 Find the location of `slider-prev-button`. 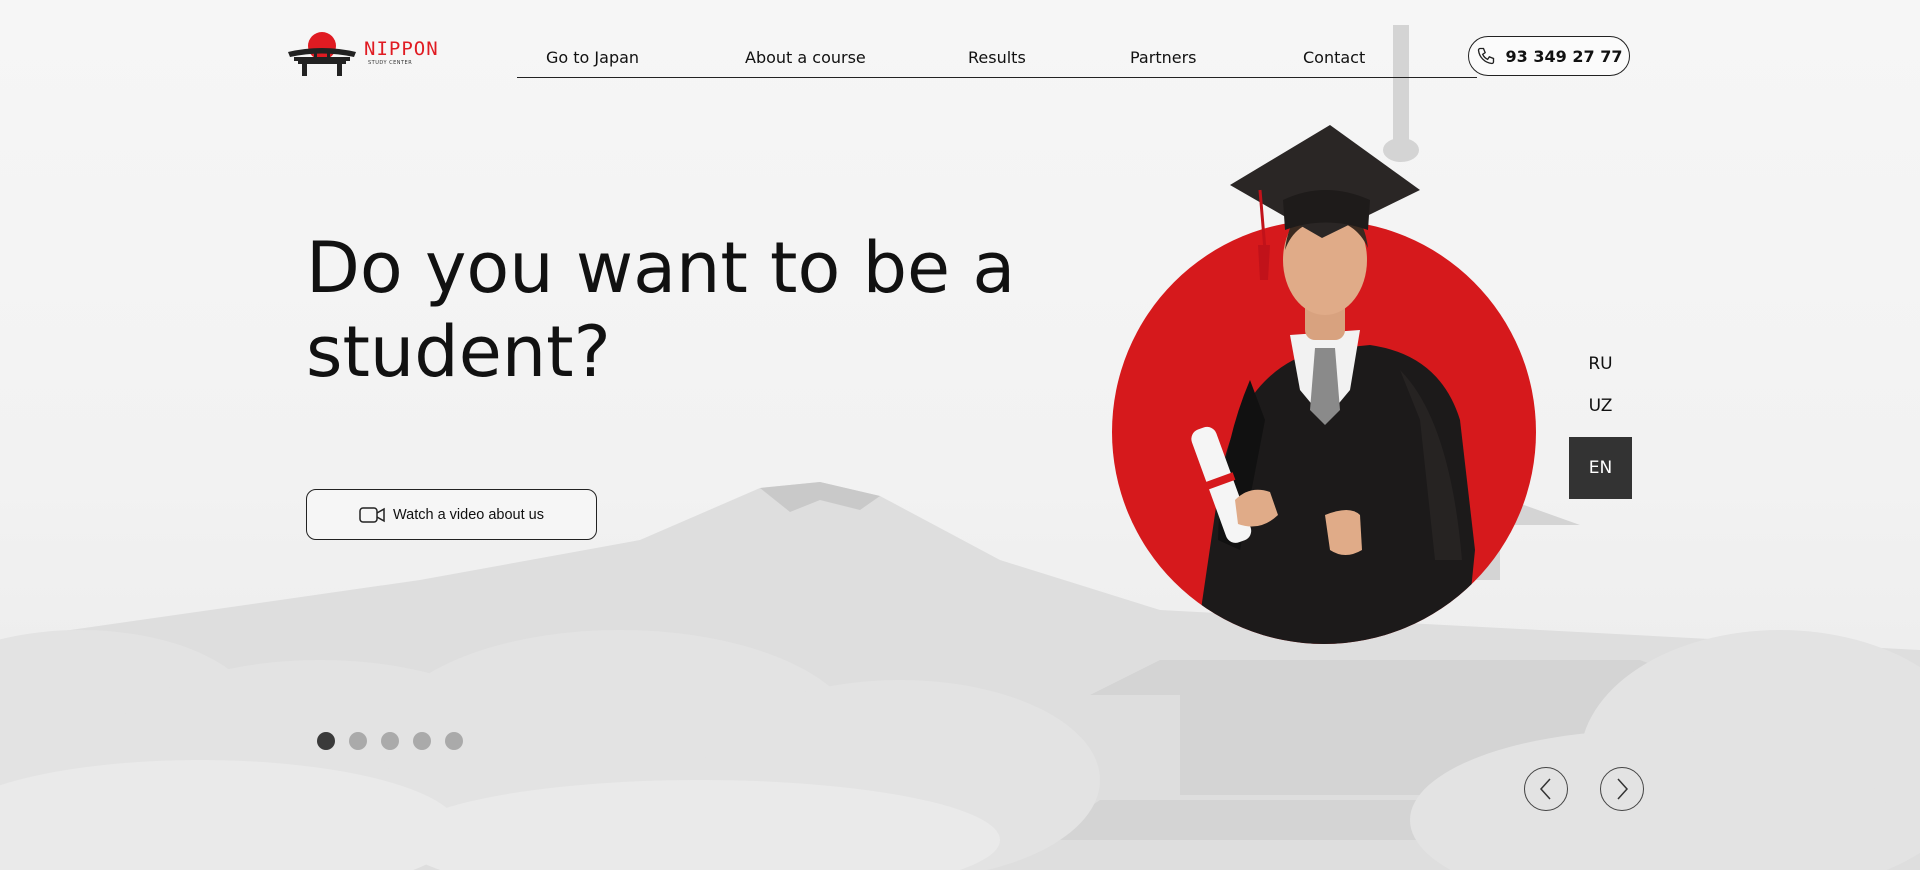

slider-prev-button is located at coordinates (1546, 789).